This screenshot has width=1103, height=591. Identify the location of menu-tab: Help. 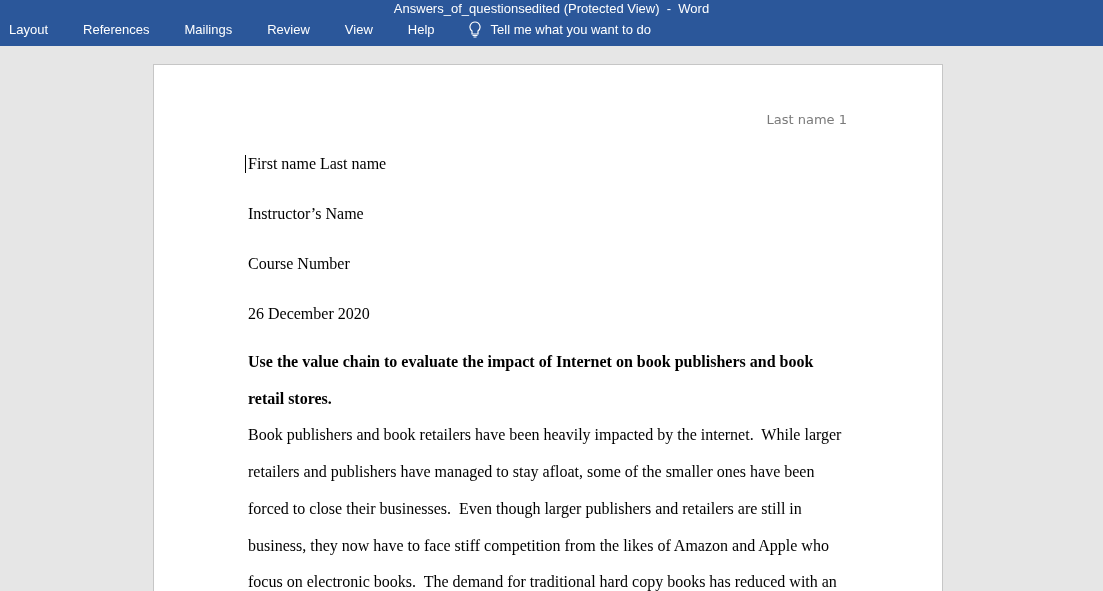
(421, 29).